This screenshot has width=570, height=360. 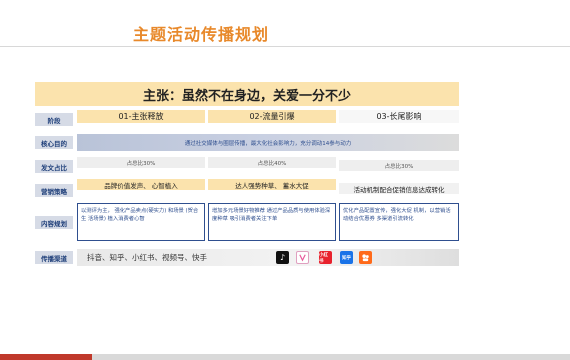 What do you see at coordinates (54, 190) in the screenshot?
I see `row-label-strategy: 营销策略` at bounding box center [54, 190].